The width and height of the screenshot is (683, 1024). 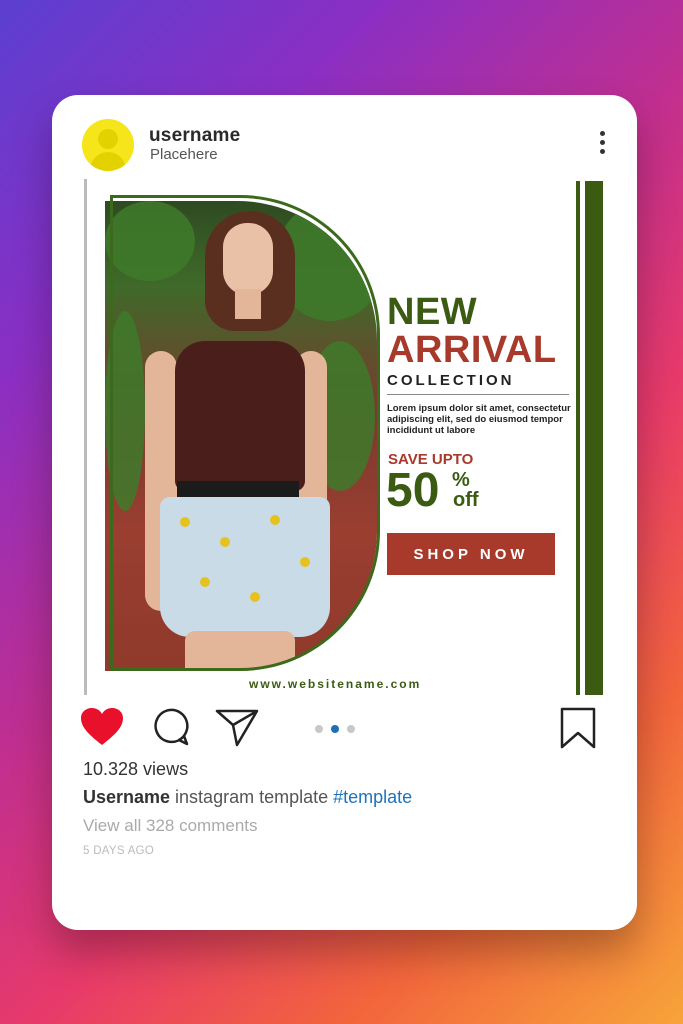 I want to click on headline-arrival: ARRIVAL, so click(x=472, y=350).